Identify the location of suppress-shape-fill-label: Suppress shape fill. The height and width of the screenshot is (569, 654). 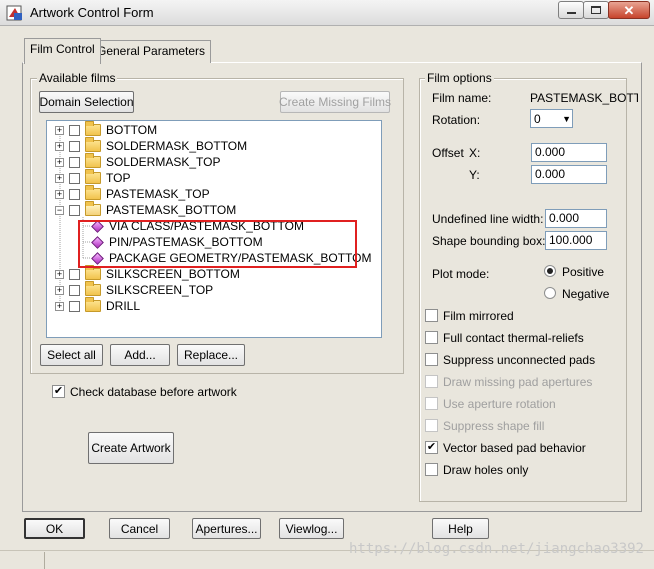
(494, 426).